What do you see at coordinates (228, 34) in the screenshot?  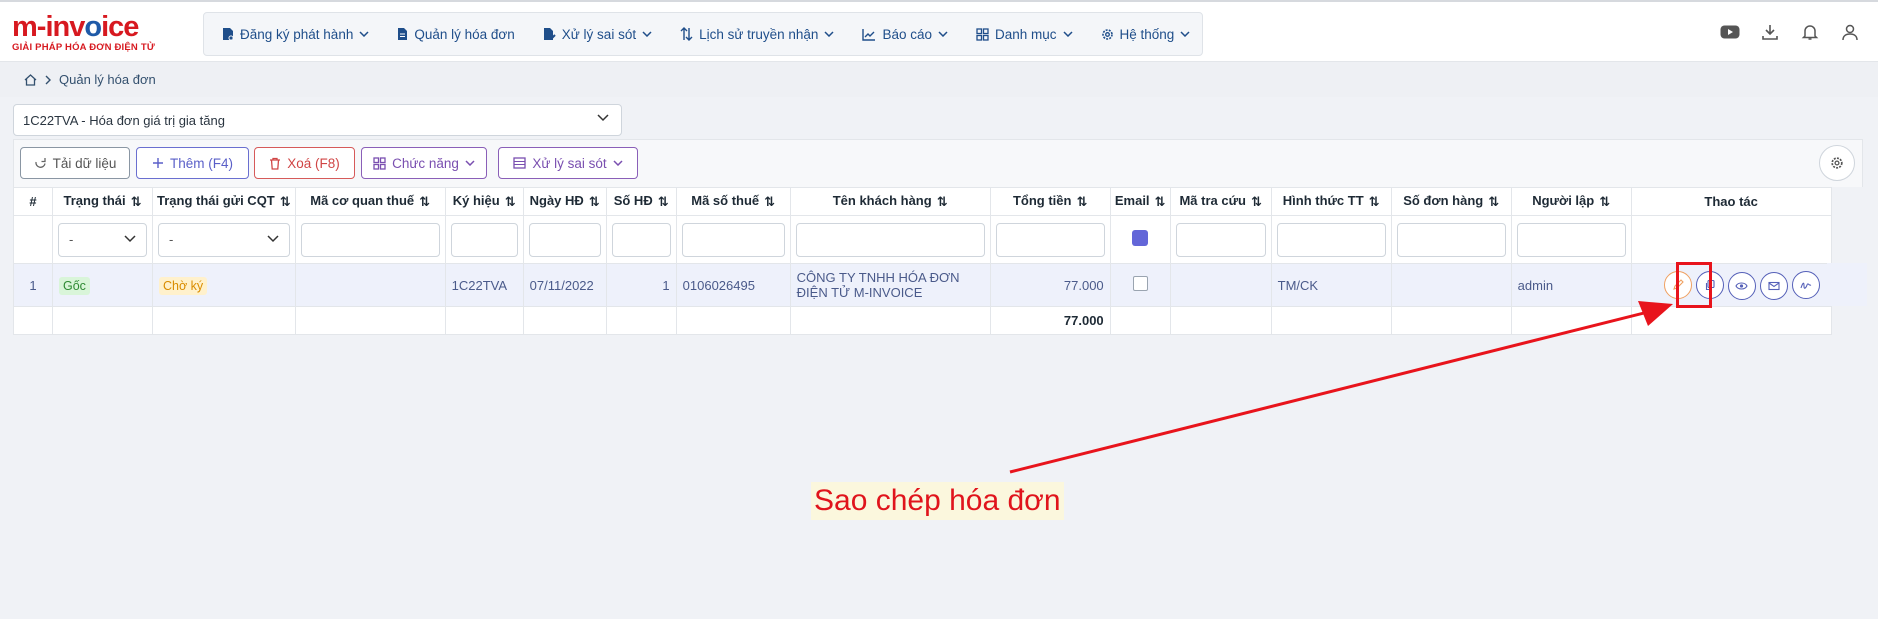 I see `file-register-icon` at bounding box center [228, 34].